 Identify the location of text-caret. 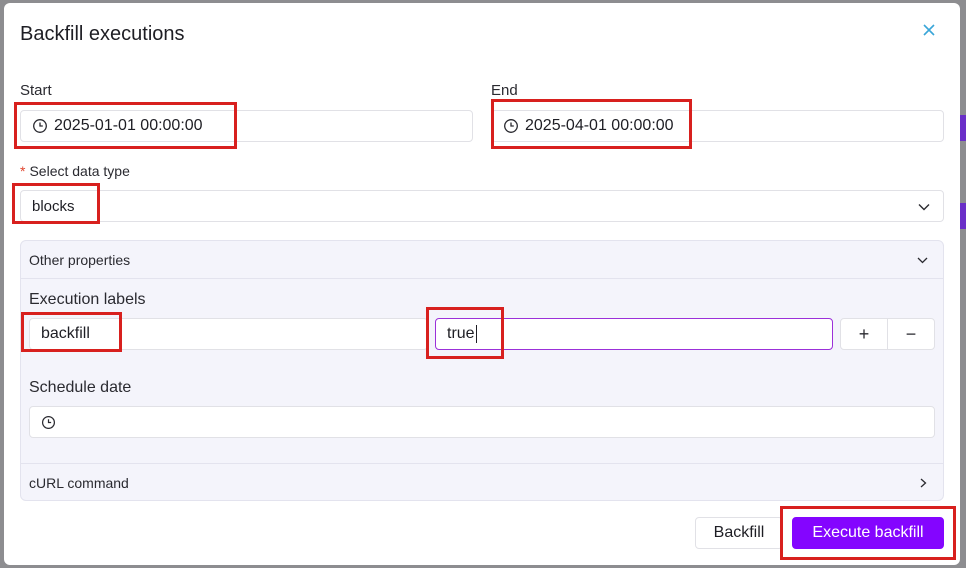
(476, 334).